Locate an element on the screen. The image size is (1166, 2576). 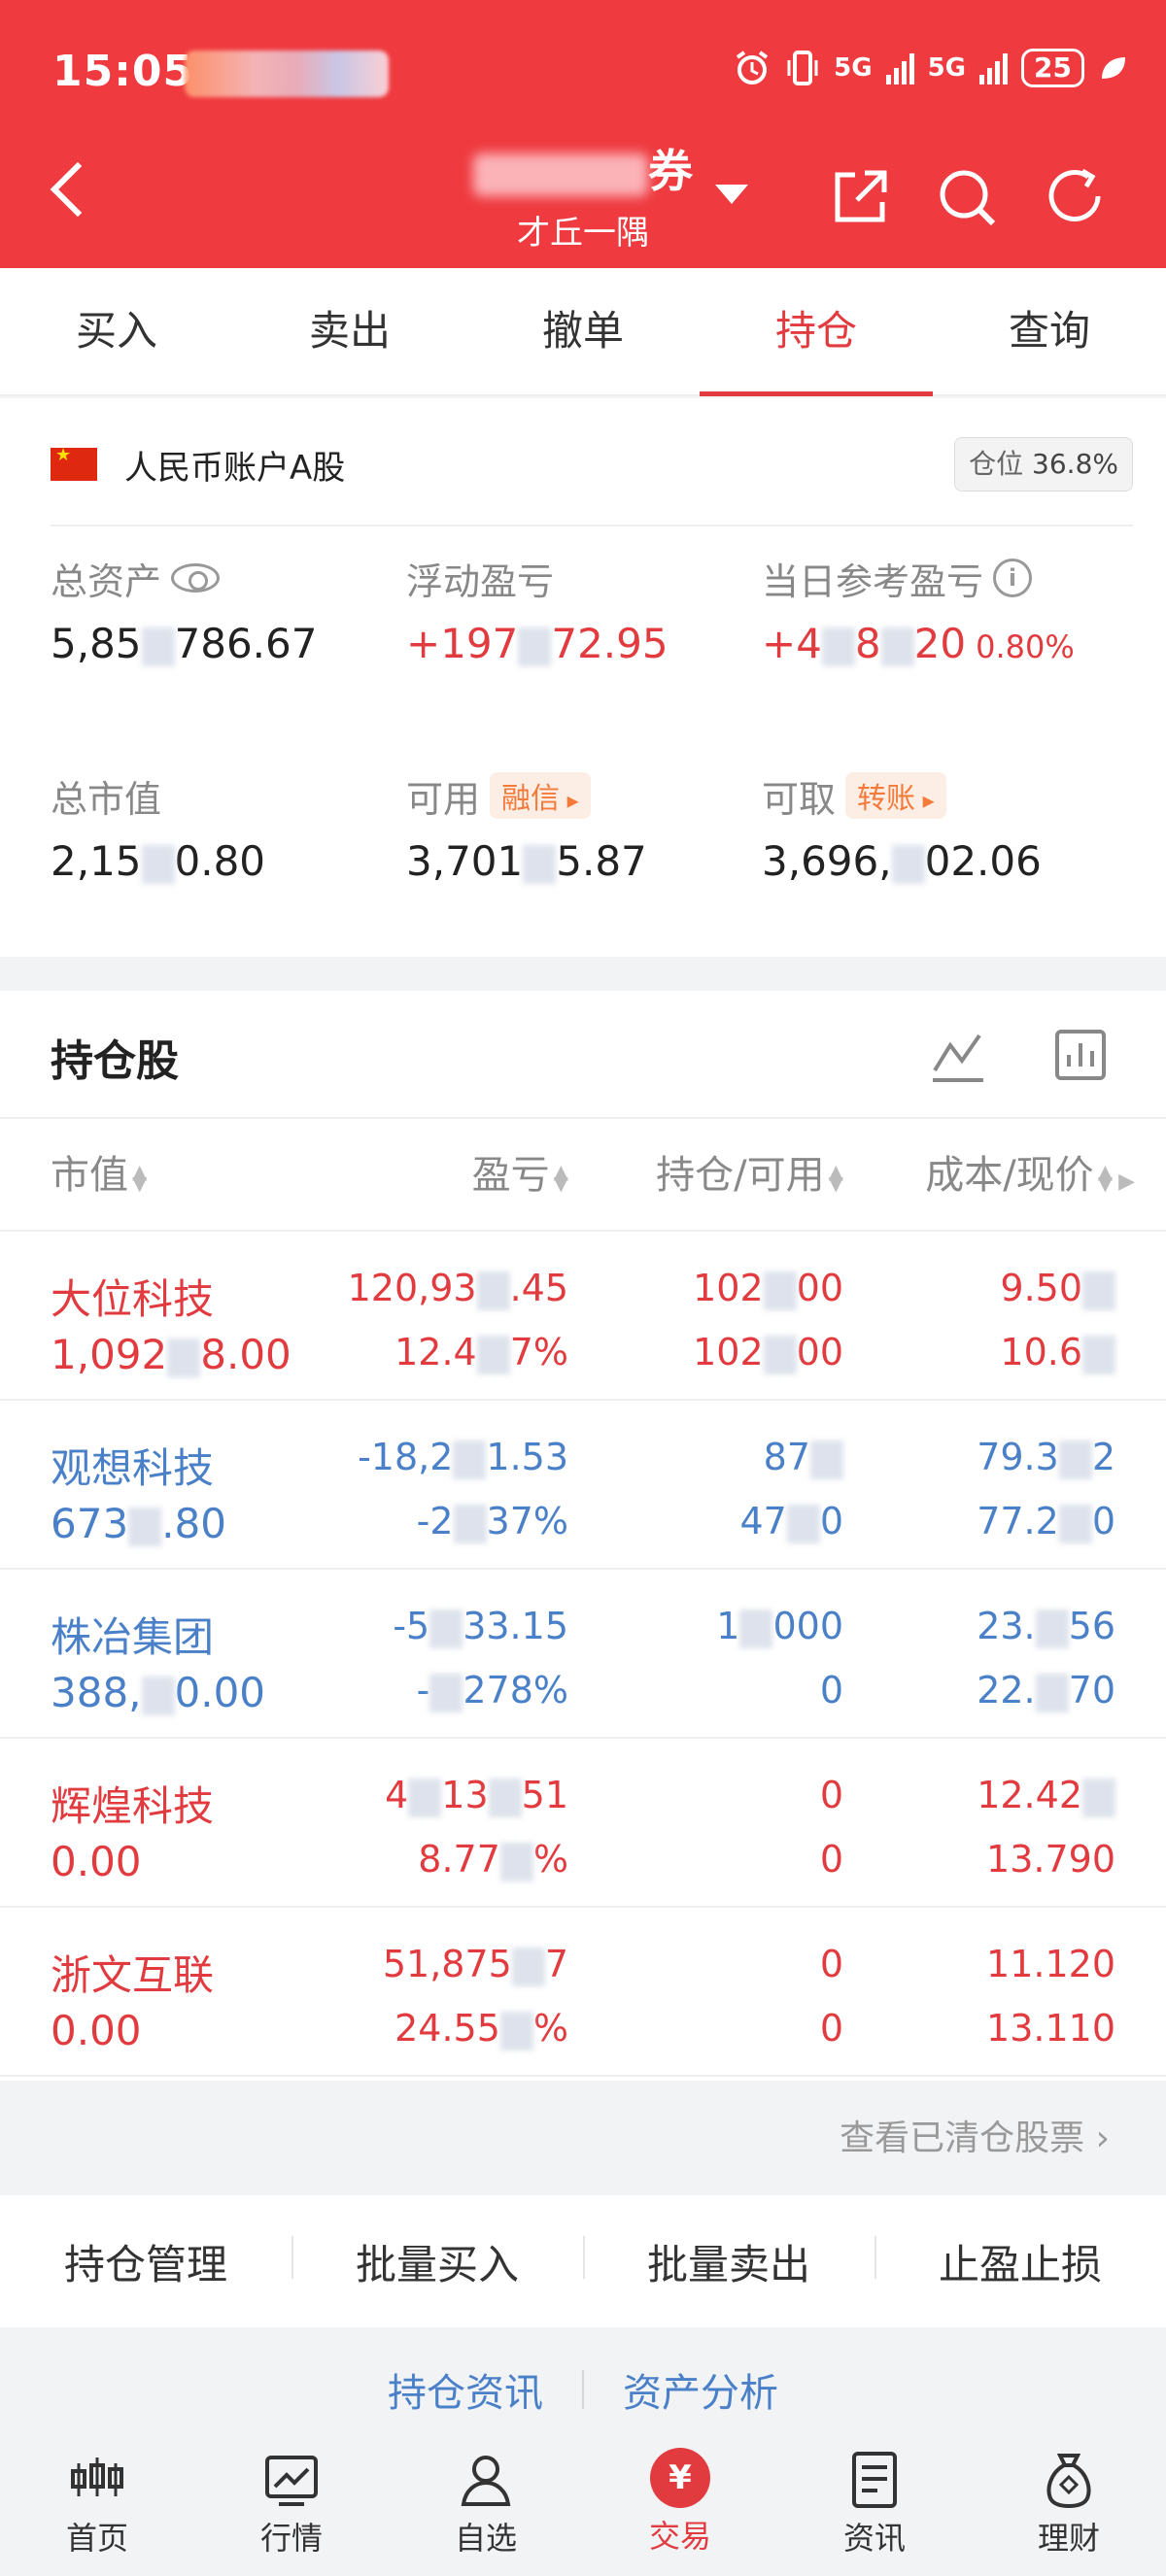
refresh-icon is located at coordinates (1076, 197).